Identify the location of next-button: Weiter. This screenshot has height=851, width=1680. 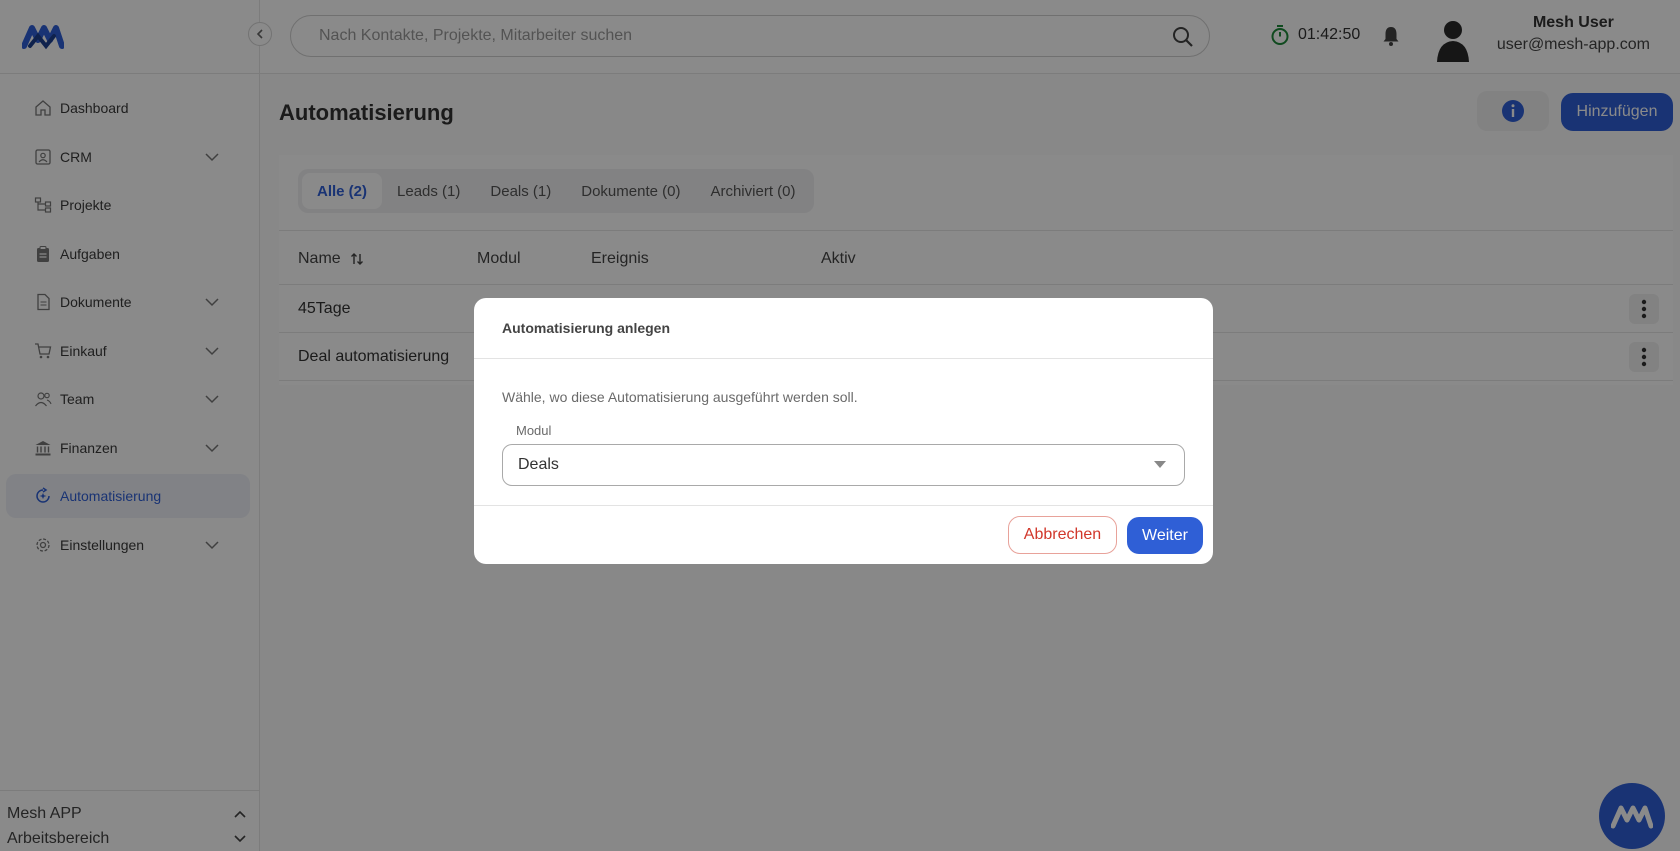
(1165, 535).